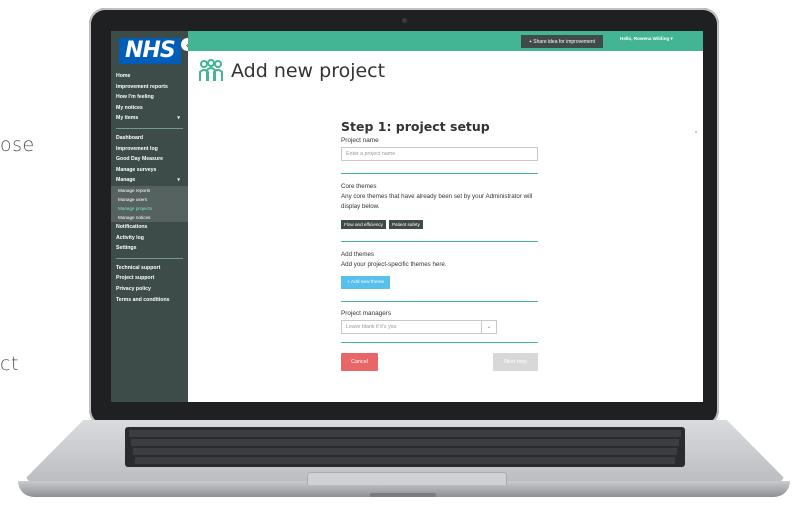 This screenshot has height=511, width=800. I want to click on sidebar-item-terms: Terms and conditions, so click(149, 300).